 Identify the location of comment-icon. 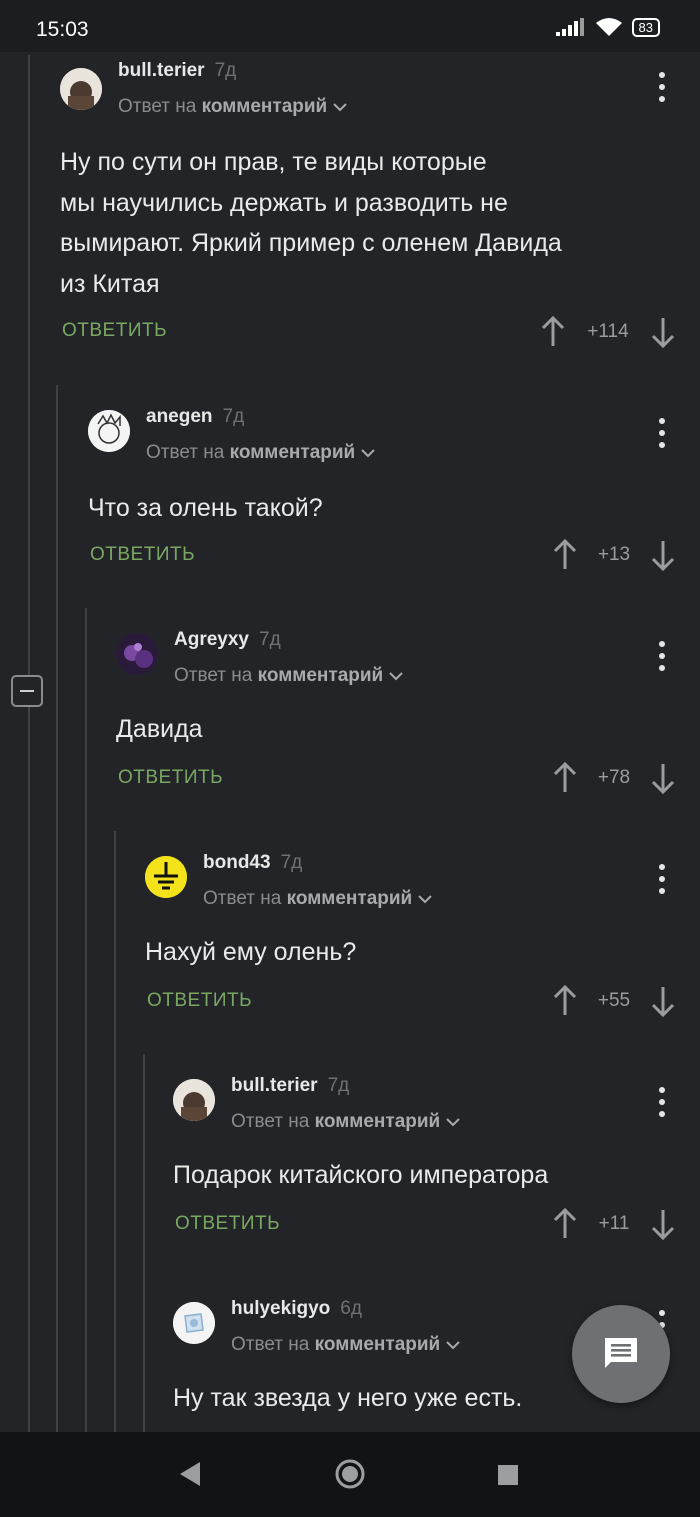
(621, 1353).